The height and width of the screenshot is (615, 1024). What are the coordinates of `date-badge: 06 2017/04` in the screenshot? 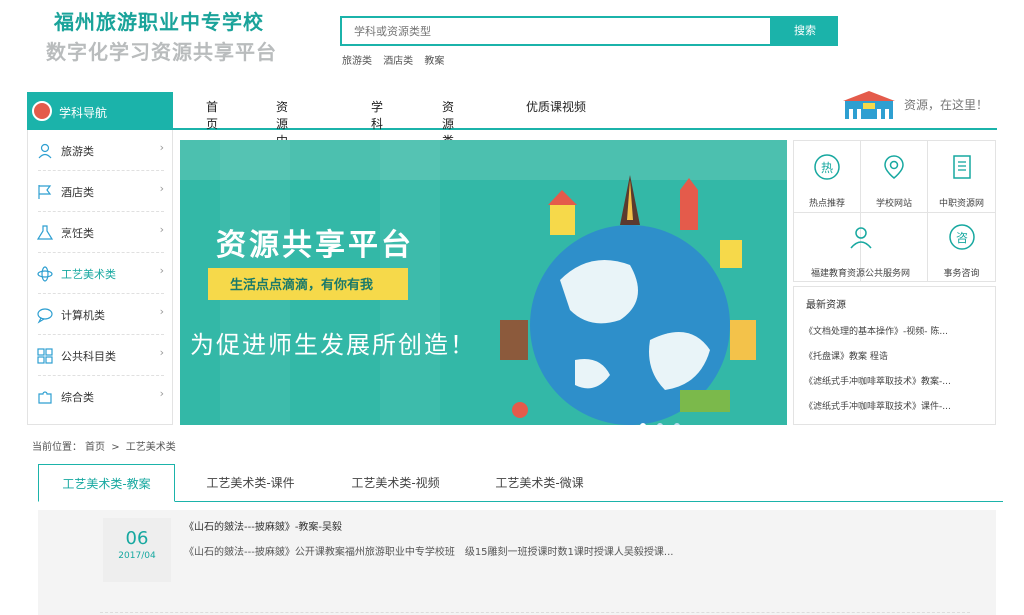 It's located at (137, 550).